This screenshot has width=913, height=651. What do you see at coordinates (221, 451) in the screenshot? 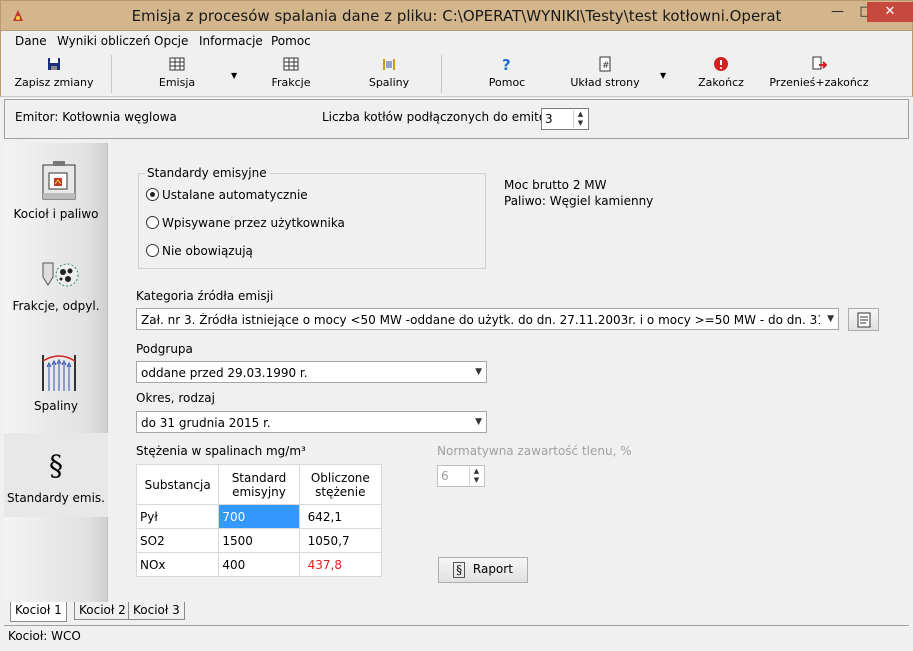
I see `concentrations-label: Stężenia w spalinach mg/m³` at bounding box center [221, 451].